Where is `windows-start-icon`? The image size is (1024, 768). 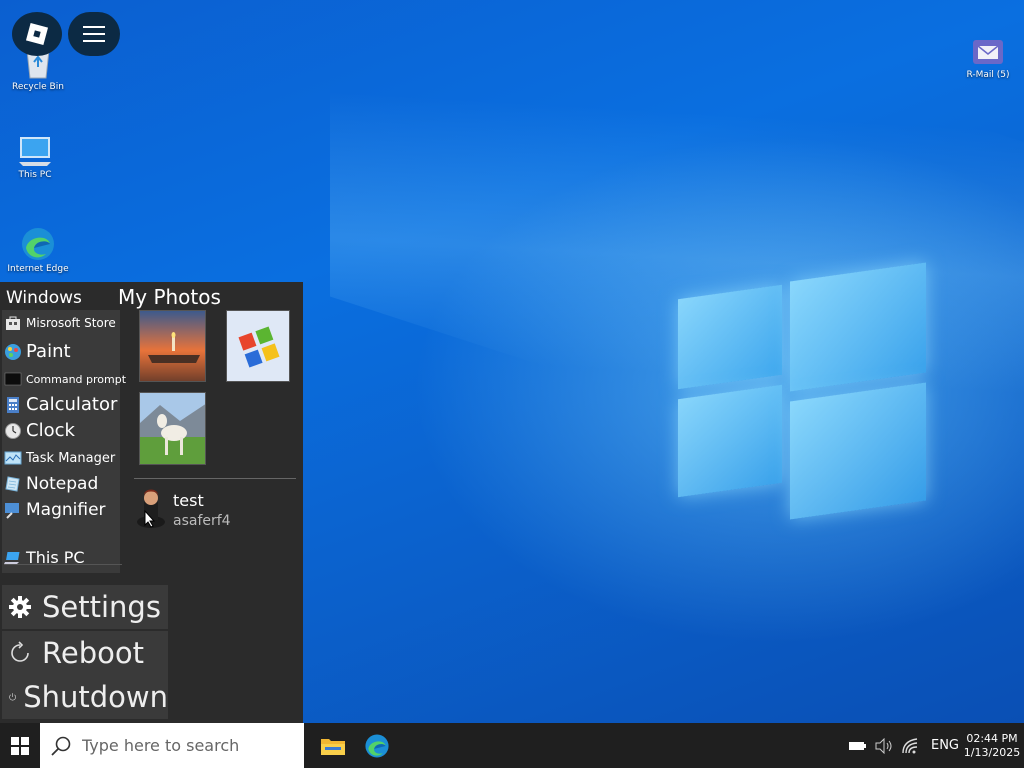
windows-start-icon is located at coordinates (20, 745).